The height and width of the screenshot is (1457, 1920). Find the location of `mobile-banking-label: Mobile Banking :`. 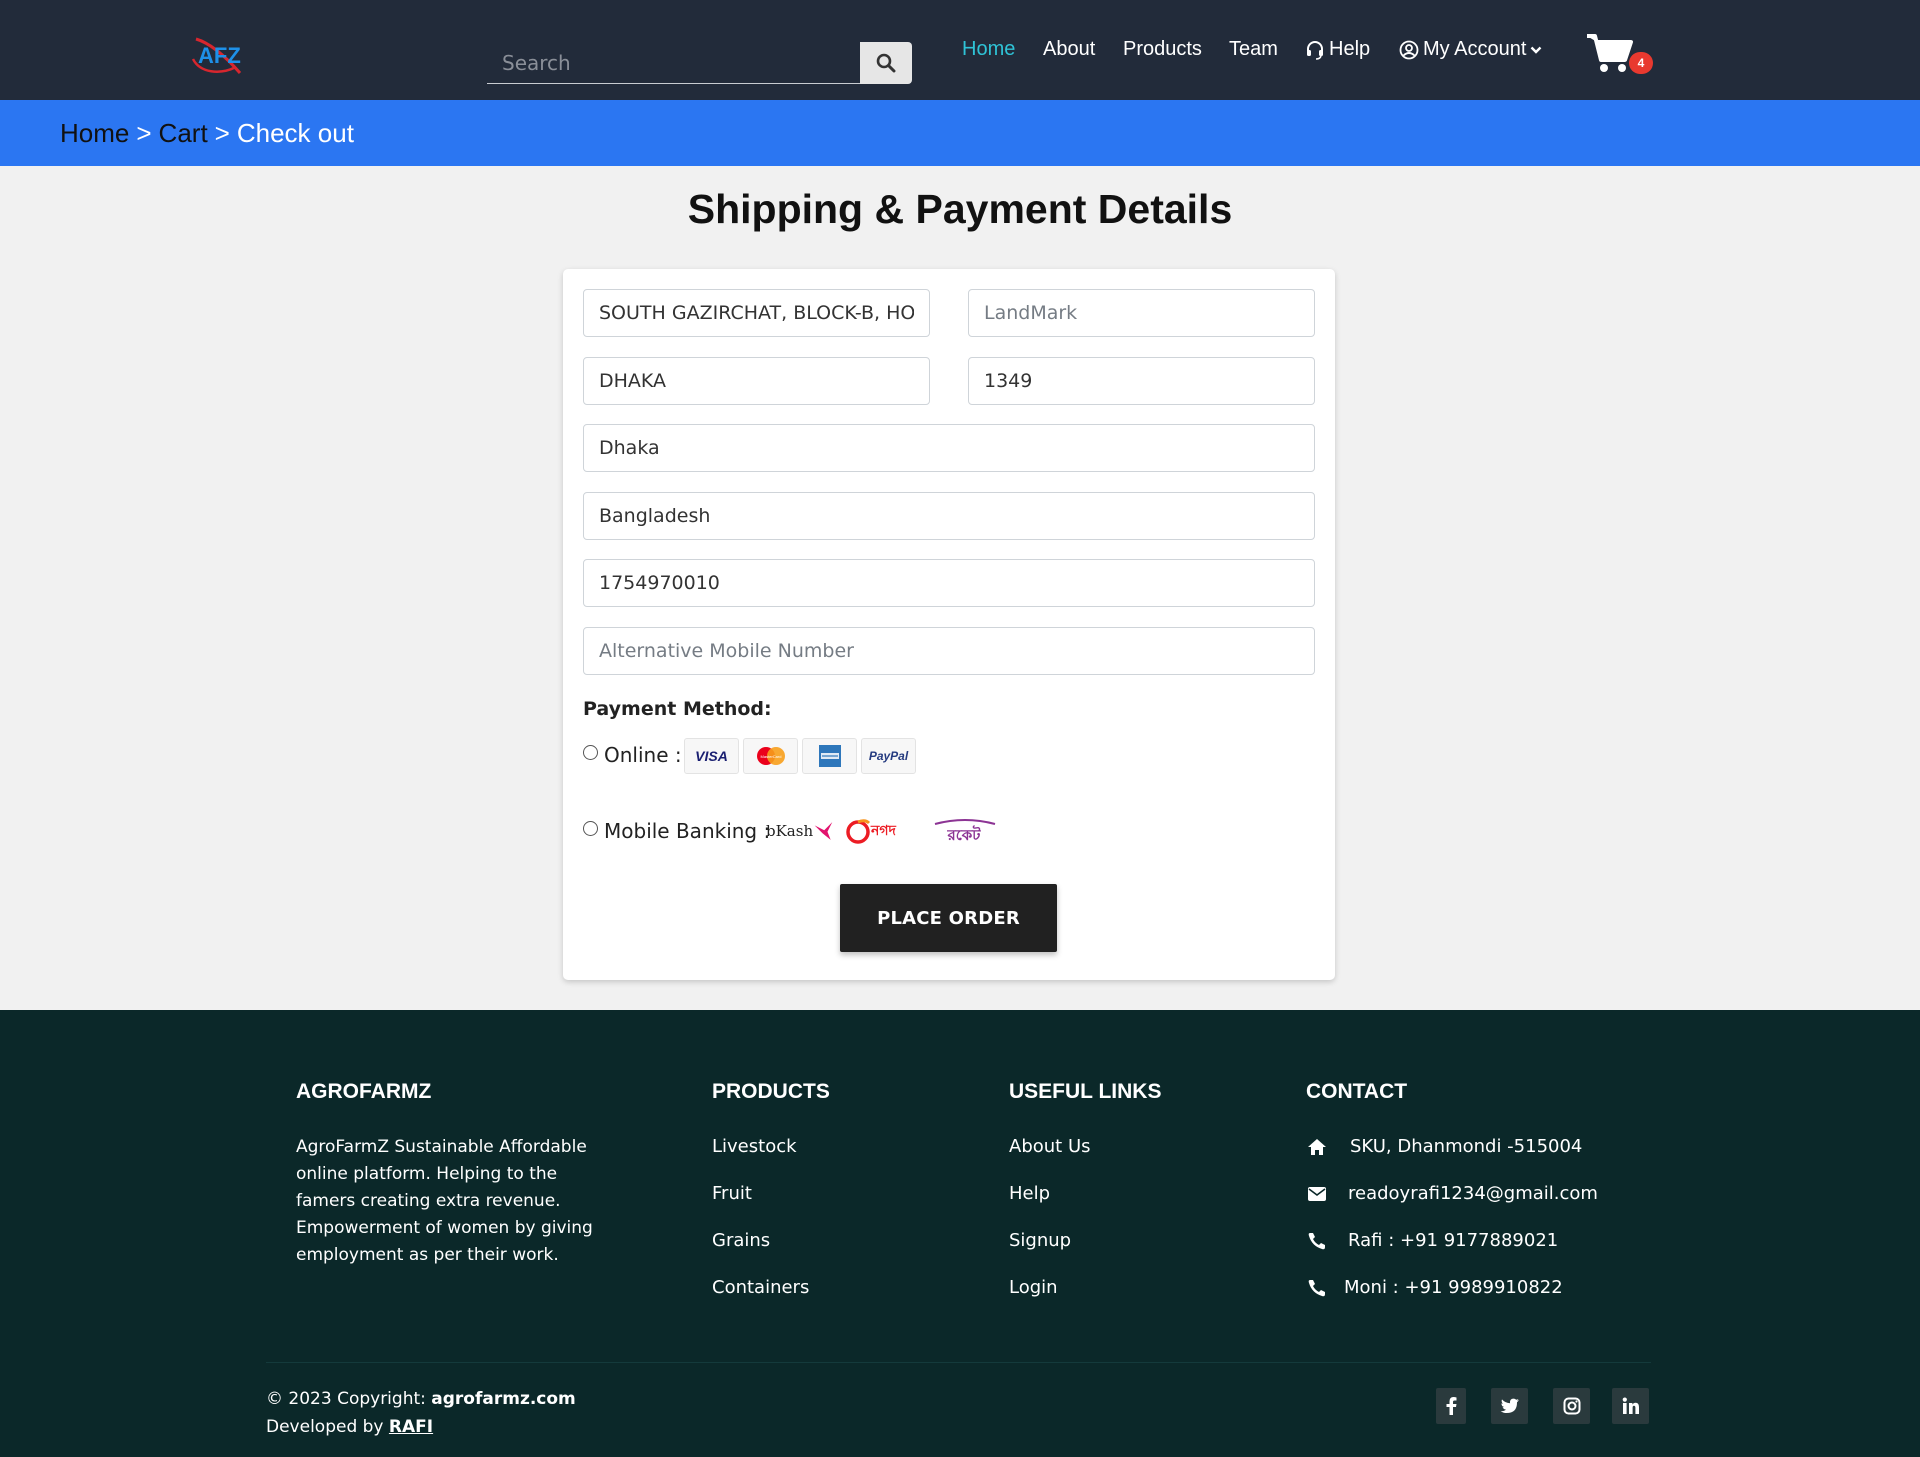

mobile-banking-label: Mobile Banking : is located at coordinates (687, 831).